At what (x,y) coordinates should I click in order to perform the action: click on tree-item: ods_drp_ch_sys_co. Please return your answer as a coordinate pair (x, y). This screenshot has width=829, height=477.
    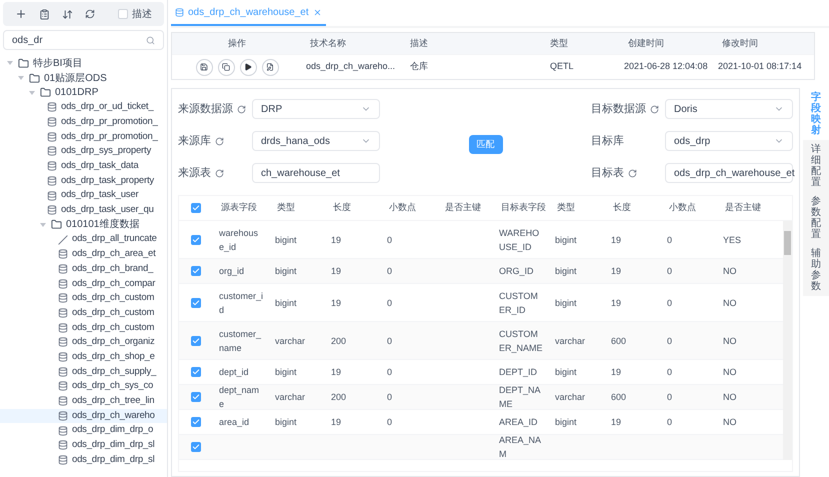
    Looking at the image, I should click on (83, 386).